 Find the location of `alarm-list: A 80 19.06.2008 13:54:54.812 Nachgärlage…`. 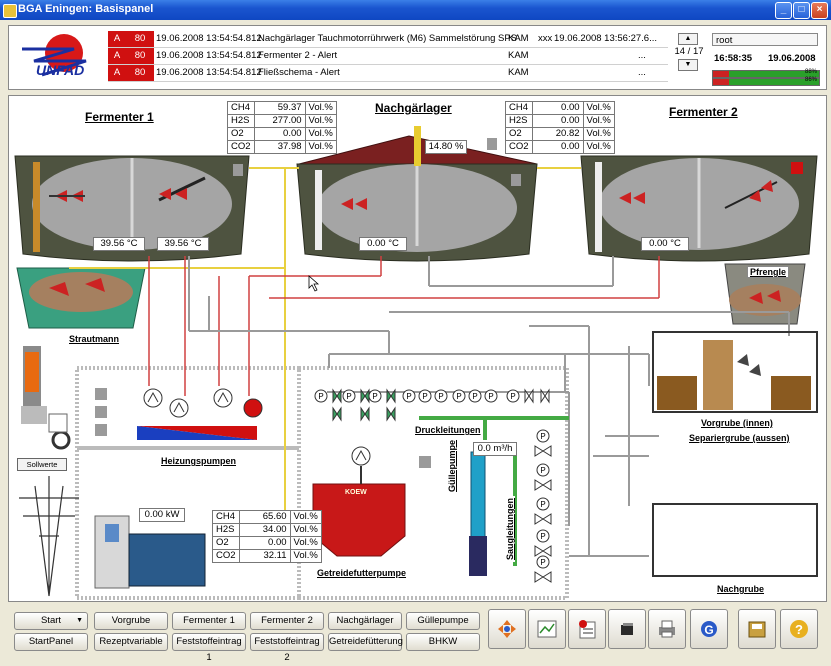

alarm-list: A 80 19.06.2008 13:54:54.812 Nachgärlage… is located at coordinates (388, 58).